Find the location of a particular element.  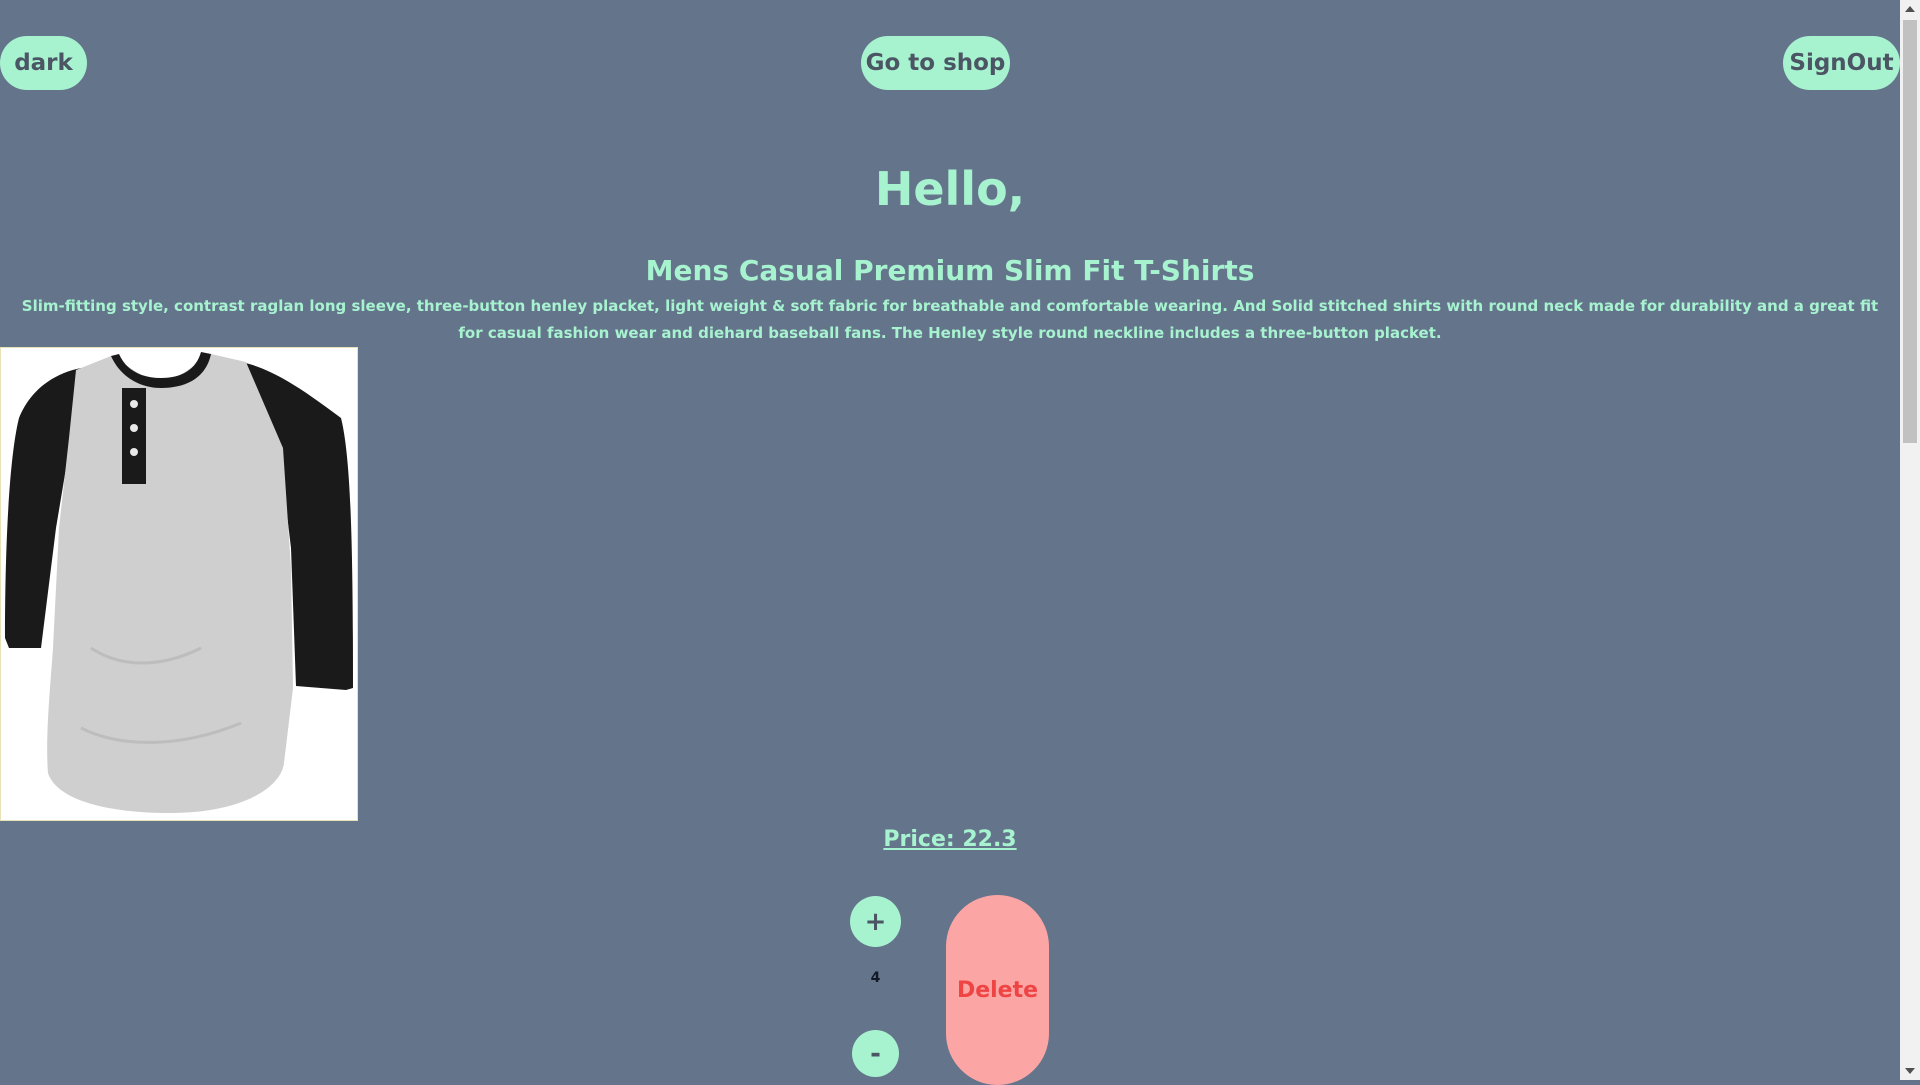

decrease-quantity-button: - is located at coordinates (875, 1053).